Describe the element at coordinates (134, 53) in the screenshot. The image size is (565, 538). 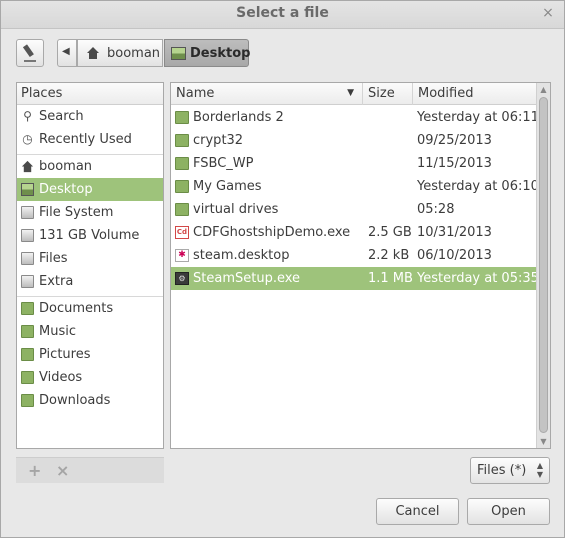
I see `breadcrumb-home-label: booman` at that location.